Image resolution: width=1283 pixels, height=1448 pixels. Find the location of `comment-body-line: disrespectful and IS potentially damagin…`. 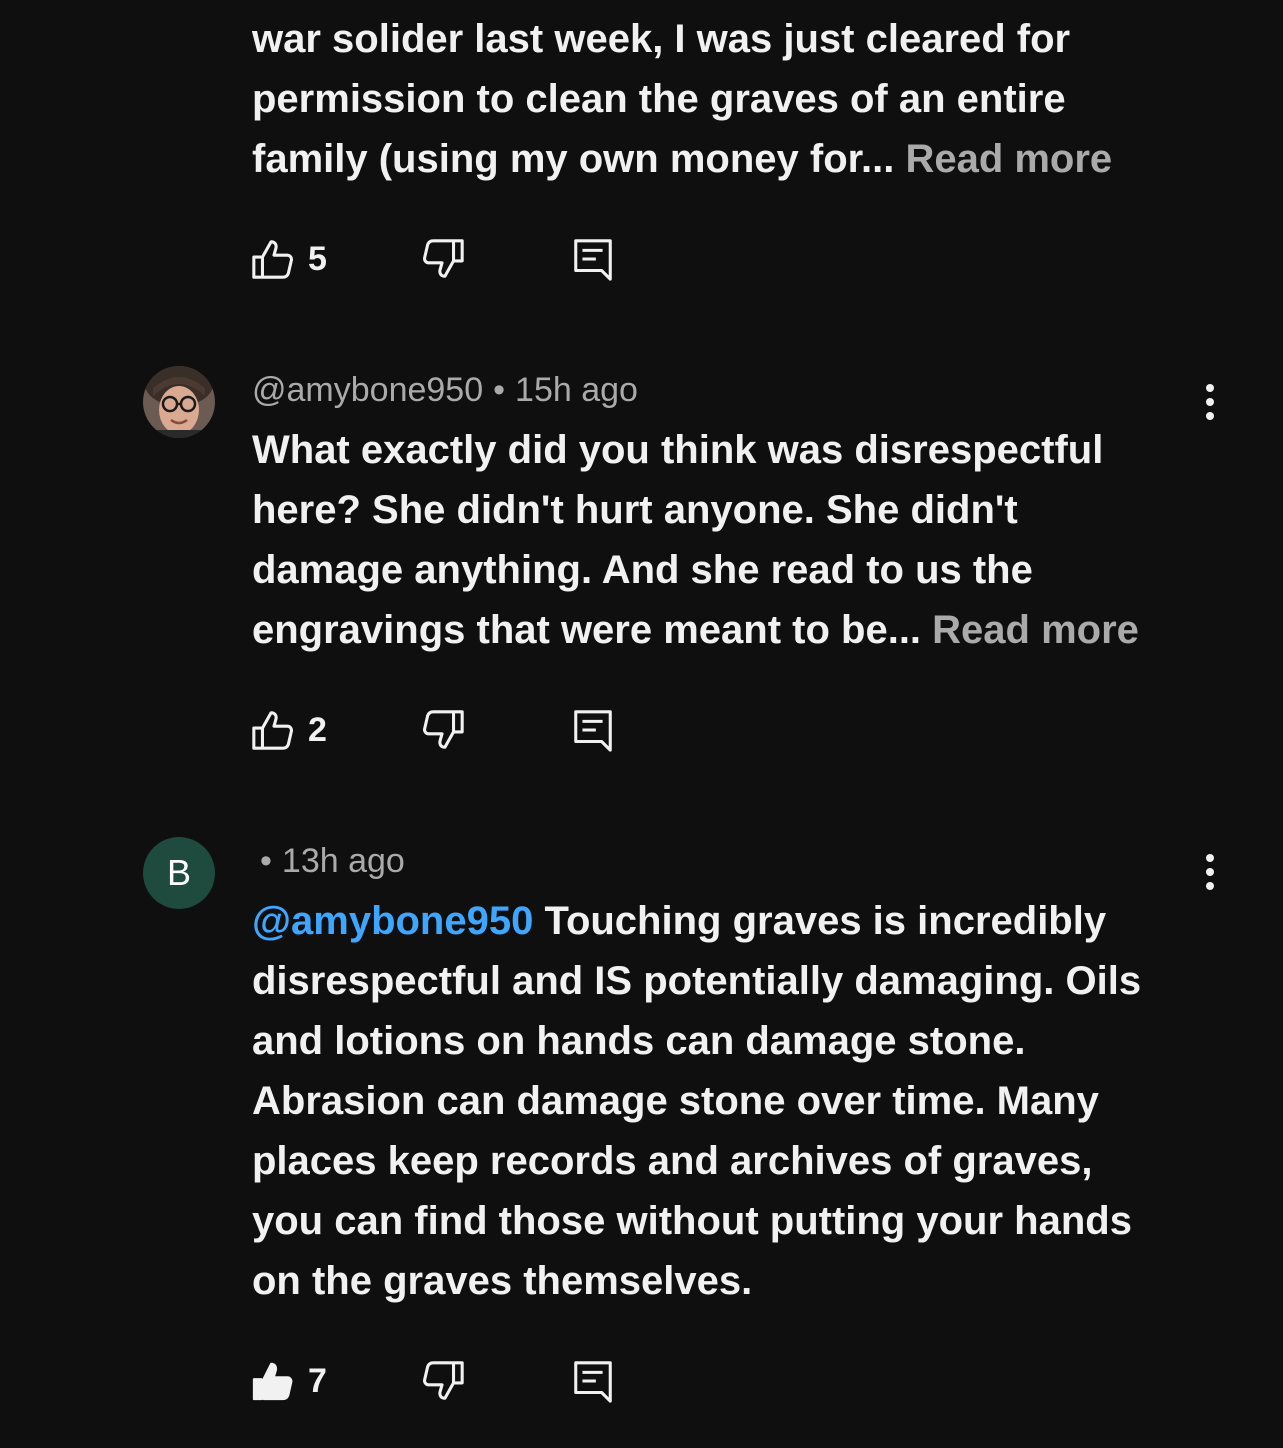

comment-body-line: disrespectful and IS potentially damagin… is located at coordinates (697, 981).